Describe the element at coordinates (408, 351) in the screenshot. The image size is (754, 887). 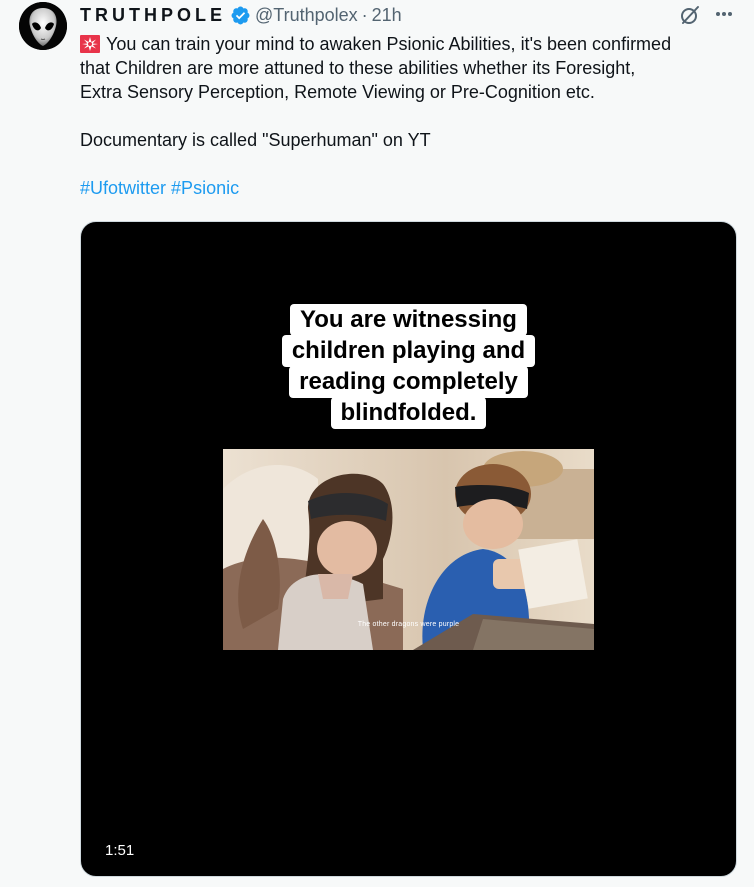
I see `caption-line-2: children playing and` at that location.